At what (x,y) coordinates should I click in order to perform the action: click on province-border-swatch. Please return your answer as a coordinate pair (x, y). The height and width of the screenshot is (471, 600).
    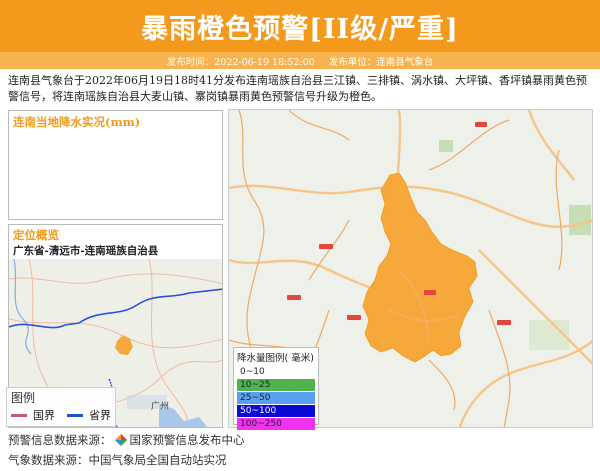
    Looking at the image, I should click on (75, 415).